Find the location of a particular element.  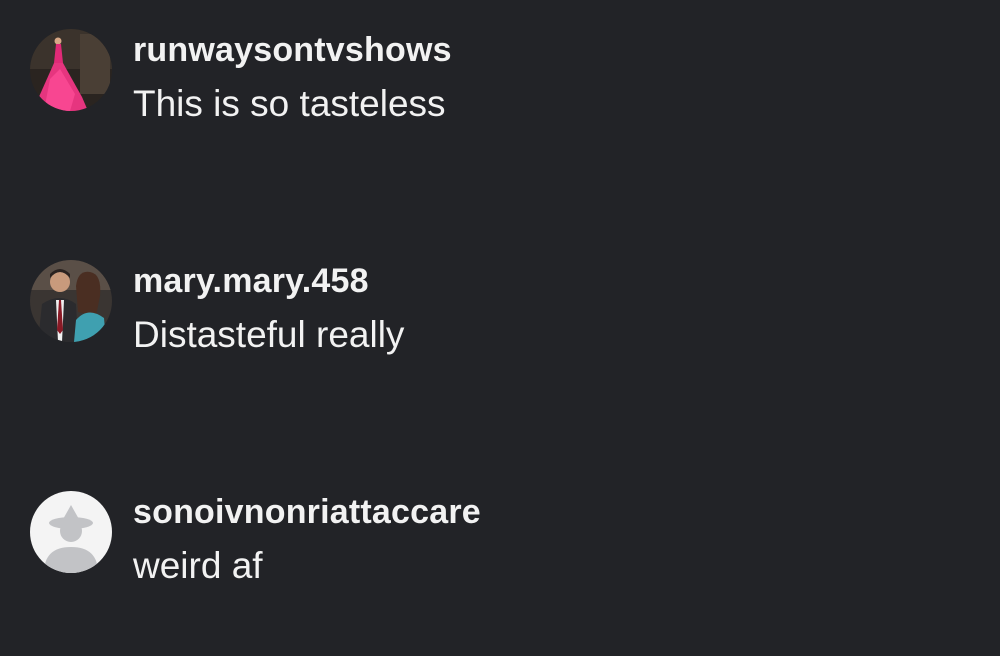

profile-photo-couple-icon is located at coordinates (71, 301).